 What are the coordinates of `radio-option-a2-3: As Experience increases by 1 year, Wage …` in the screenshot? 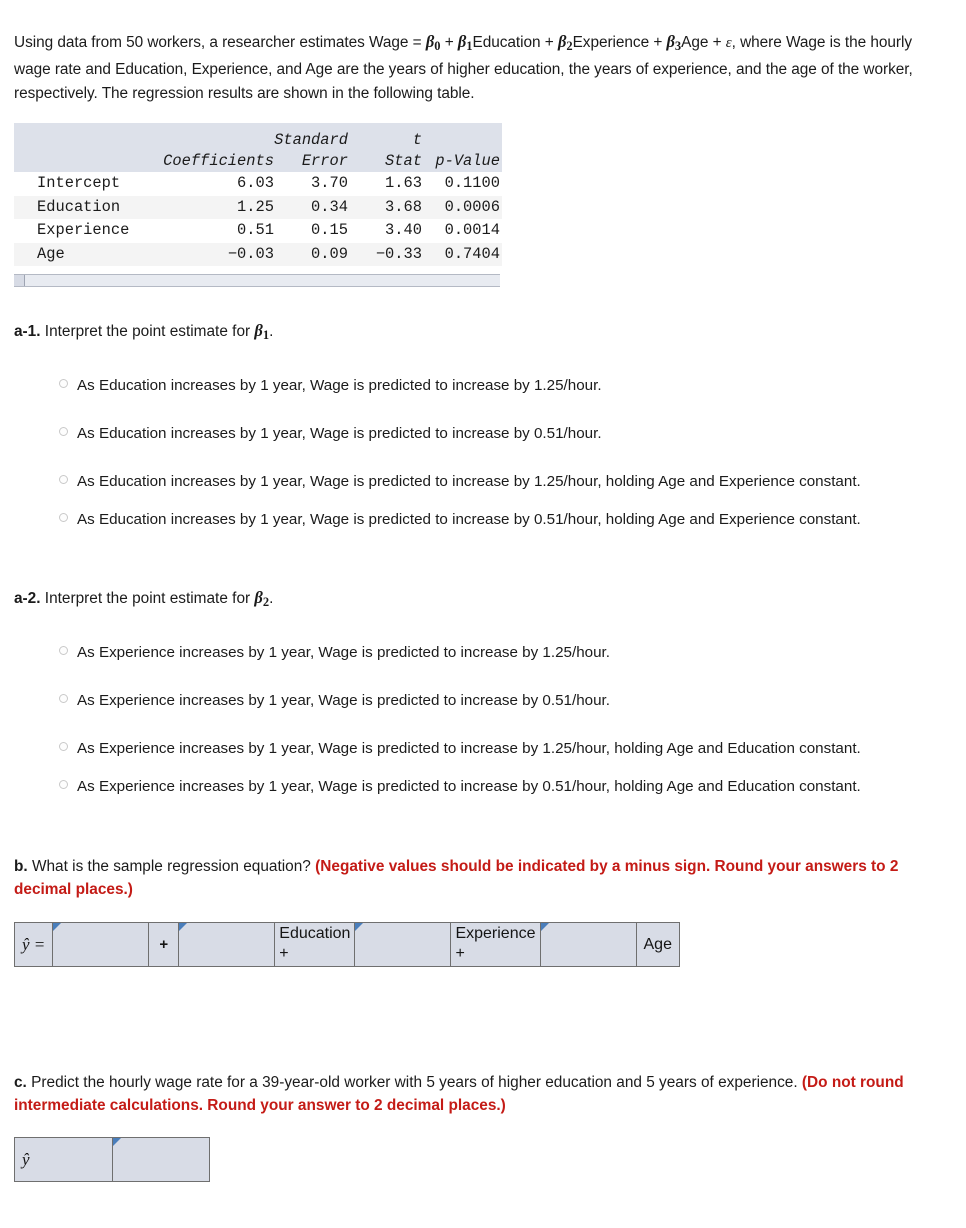 It's located at (493, 748).